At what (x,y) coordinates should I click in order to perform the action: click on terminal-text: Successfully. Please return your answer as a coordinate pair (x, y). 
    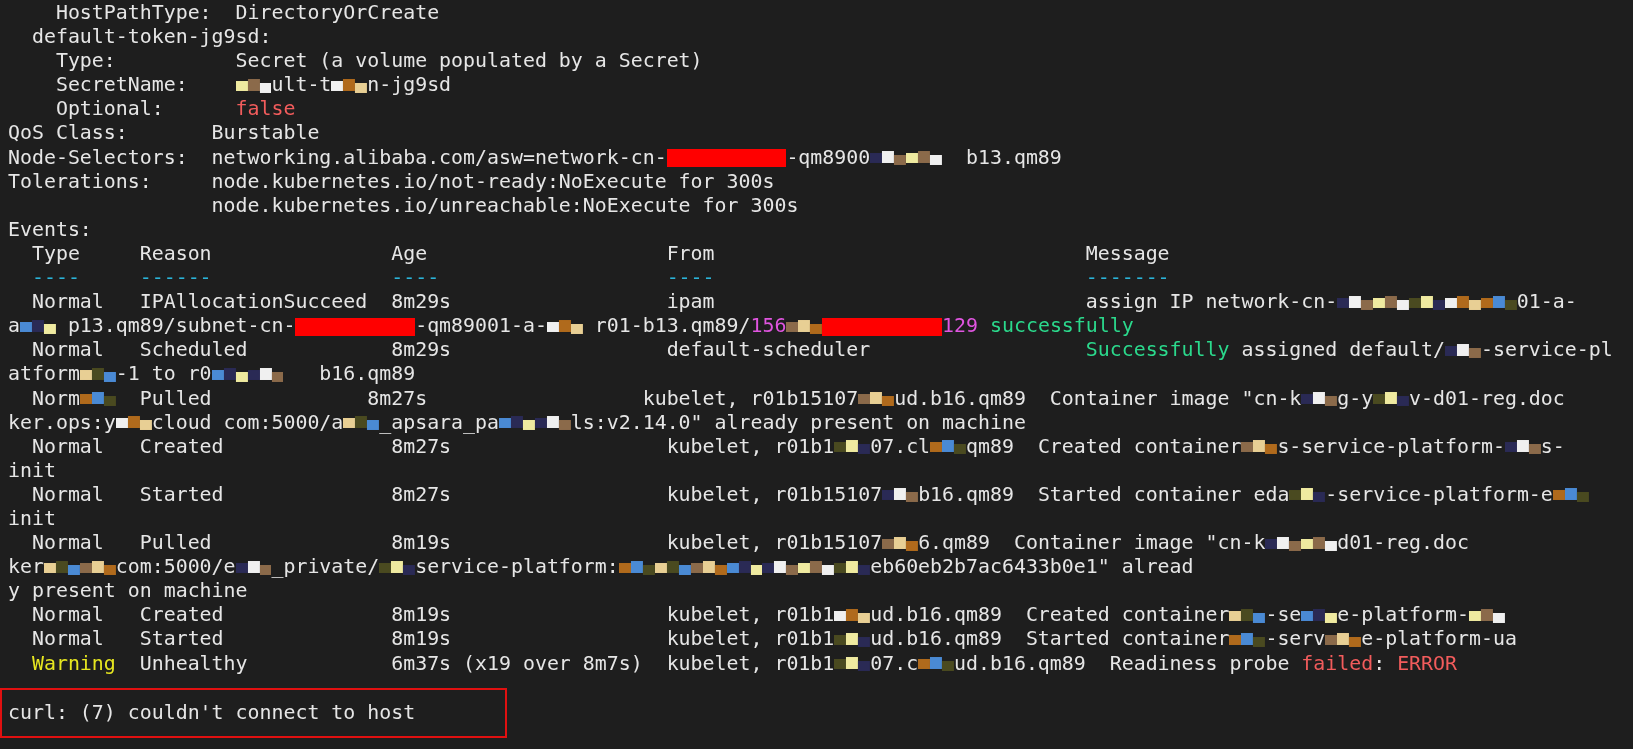
    Looking at the image, I should click on (1157, 350).